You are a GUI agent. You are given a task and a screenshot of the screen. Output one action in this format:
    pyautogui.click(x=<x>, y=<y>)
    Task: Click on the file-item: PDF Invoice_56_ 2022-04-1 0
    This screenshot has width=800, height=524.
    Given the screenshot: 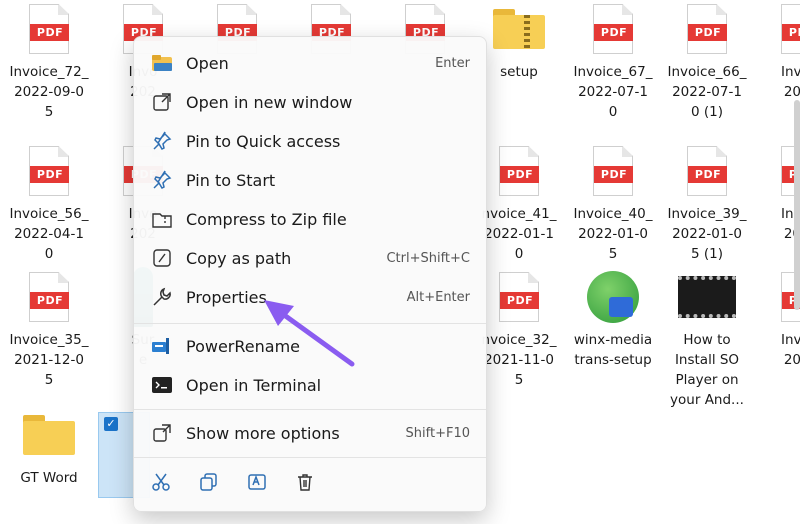 What is the action you would take?
    pyautogui.click(x=49, y=203)
    